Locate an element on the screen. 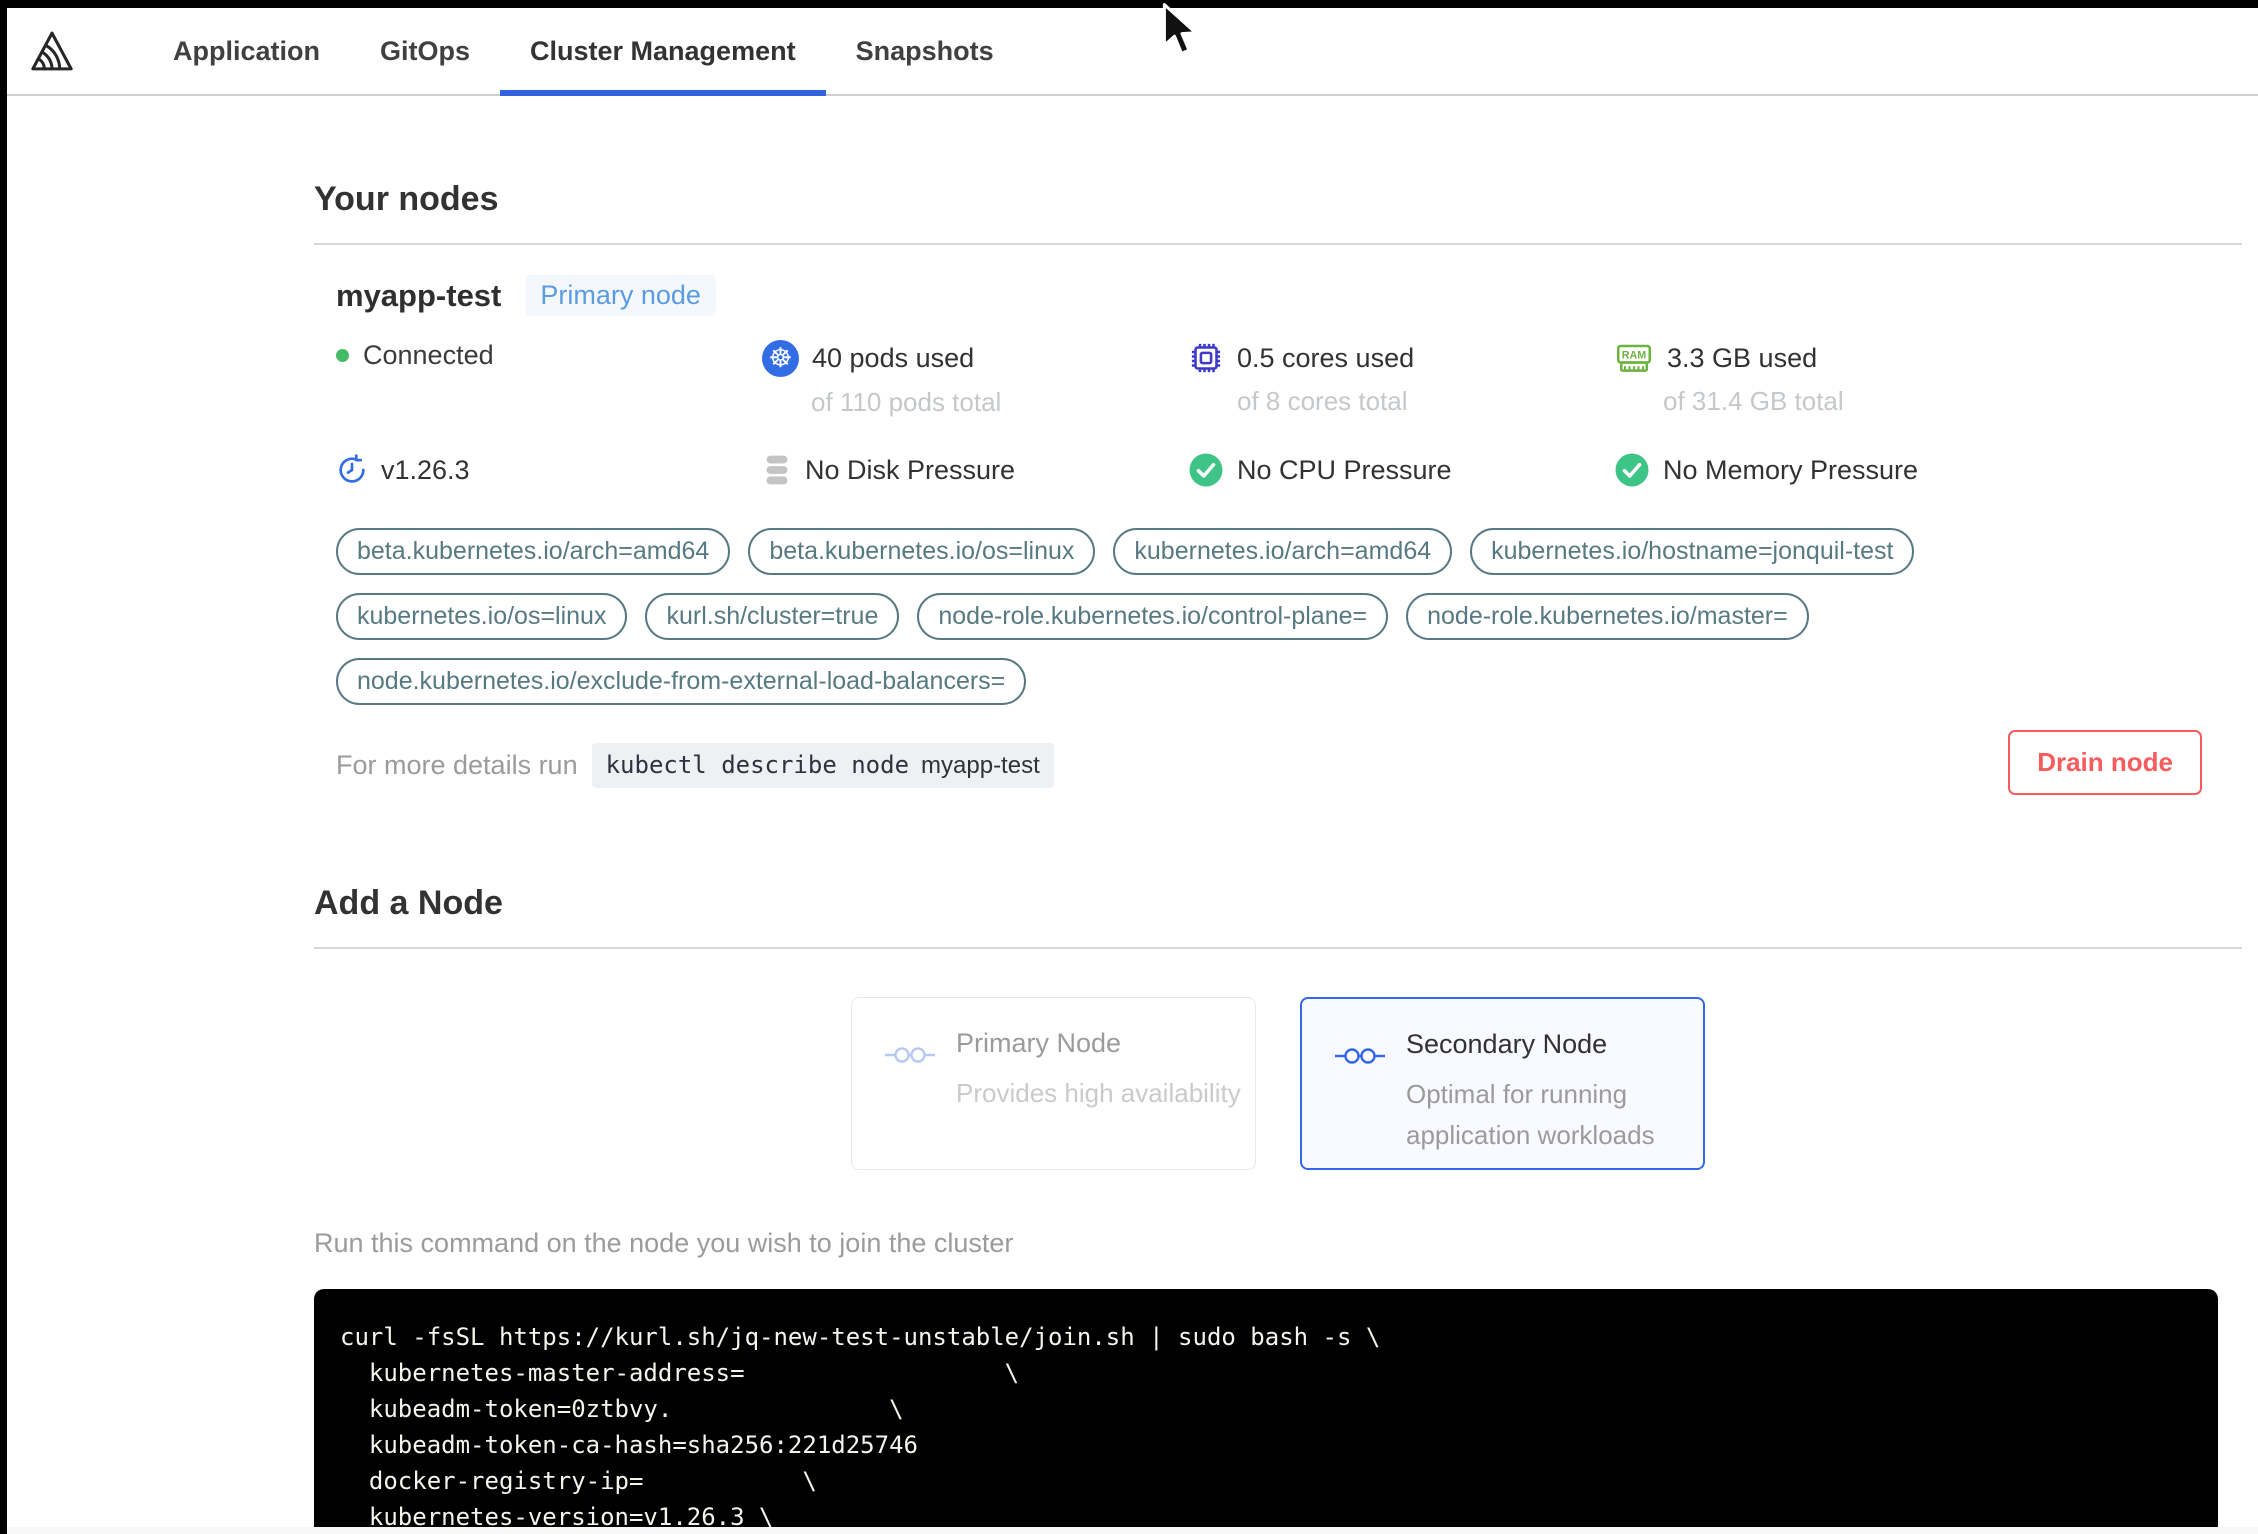 This screenshot has height=1534, width=2258. command-line: kubernetes-master-address= \ is located at coordinates (680, 1373).